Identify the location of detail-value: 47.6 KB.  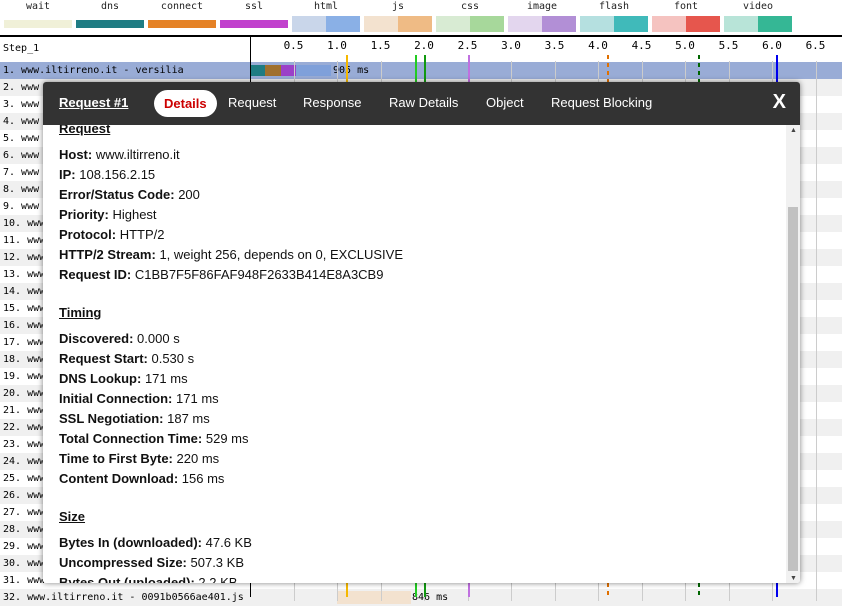
(228, 542).